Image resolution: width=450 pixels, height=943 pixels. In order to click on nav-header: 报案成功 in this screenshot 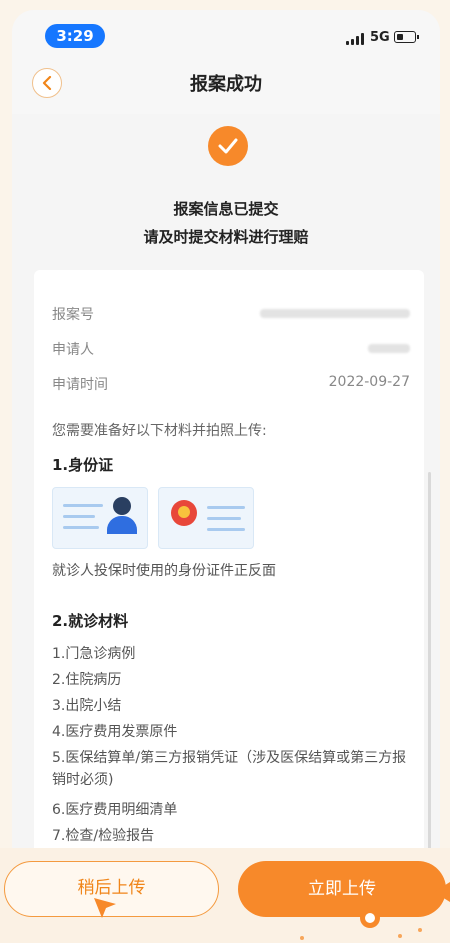, I will do `click(226, 86)`.